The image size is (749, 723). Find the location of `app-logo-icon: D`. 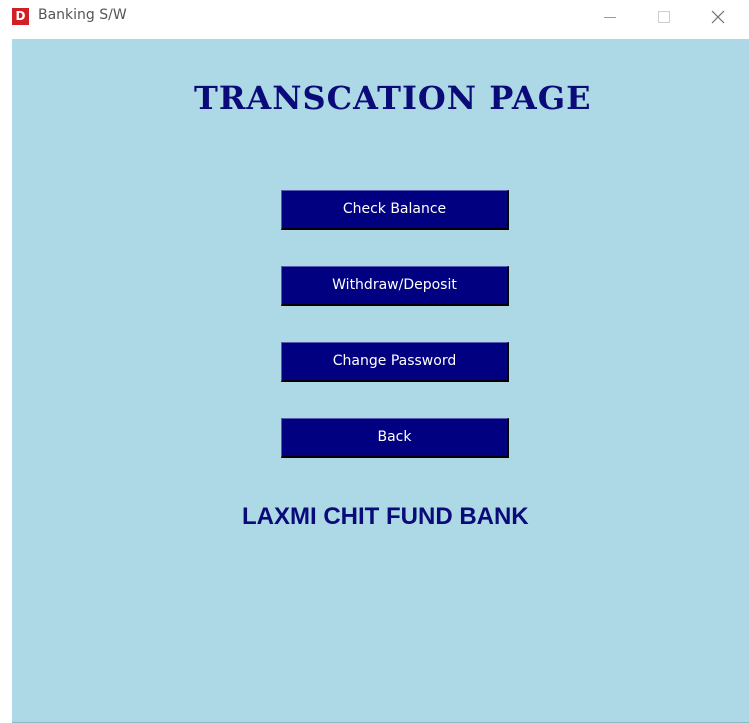

app-logo-icon: D is located at coordinates (20, 16).